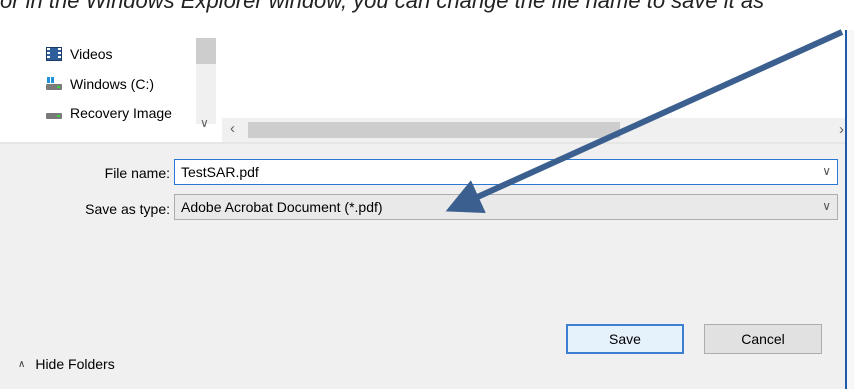 The width and height of the screenshot is (854, 389). I want to click on hide-folders-toggle: ∧ Hide Folders, so click(66, 364).